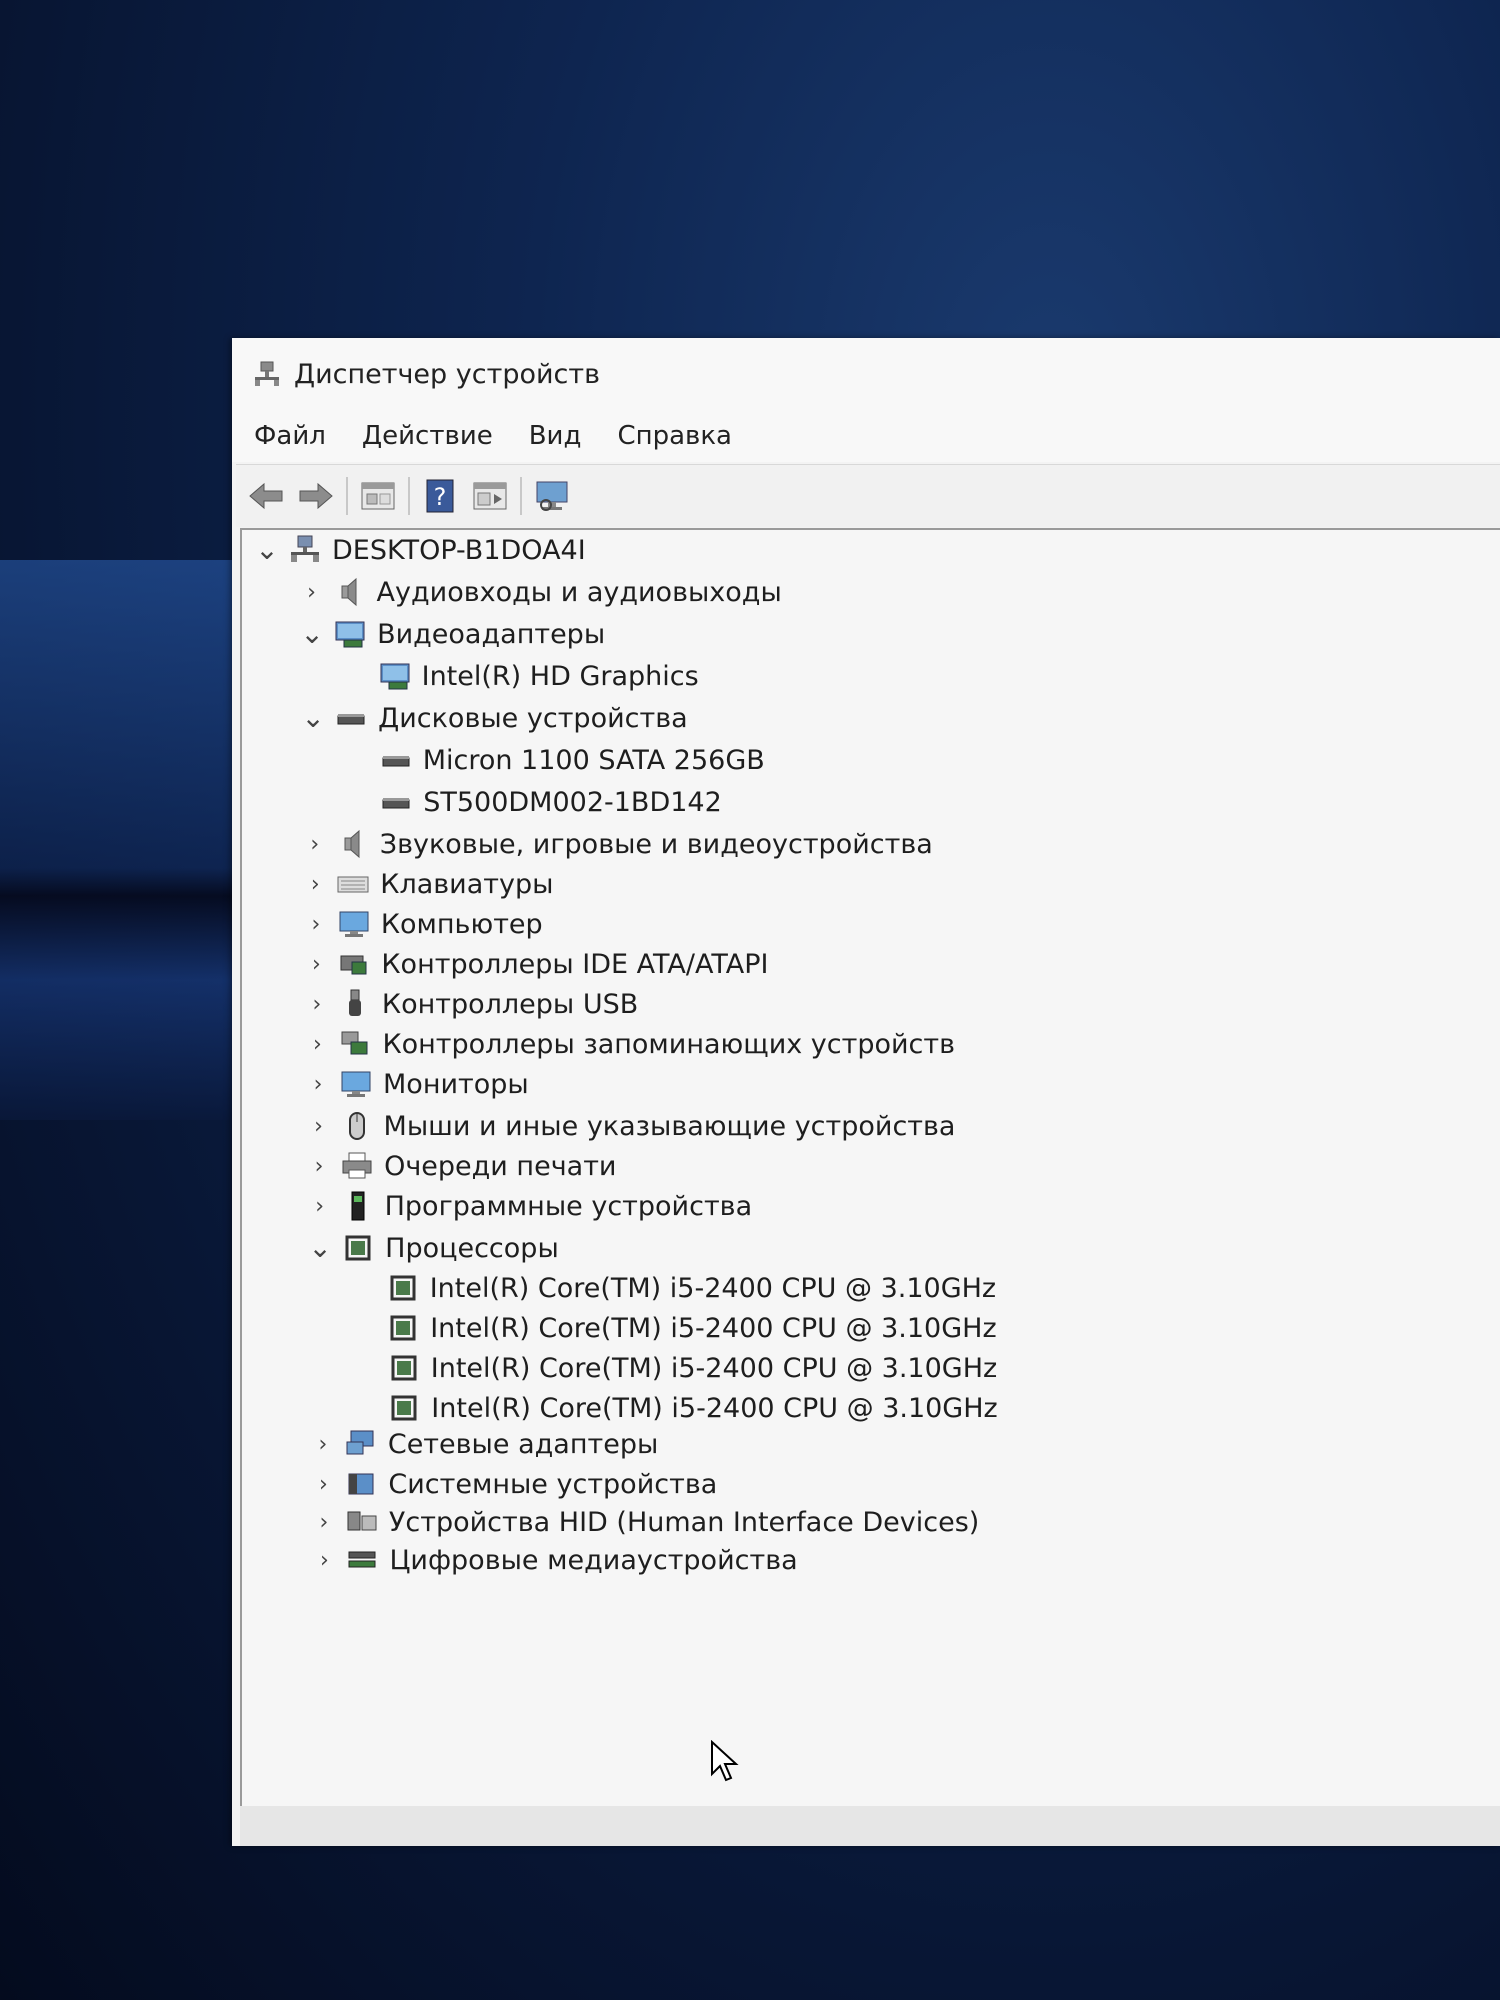 The image size is (1500, 2000). I want to click on tree-category-node: › Контроллеры запоминающих устройств, so click(628, 1044).